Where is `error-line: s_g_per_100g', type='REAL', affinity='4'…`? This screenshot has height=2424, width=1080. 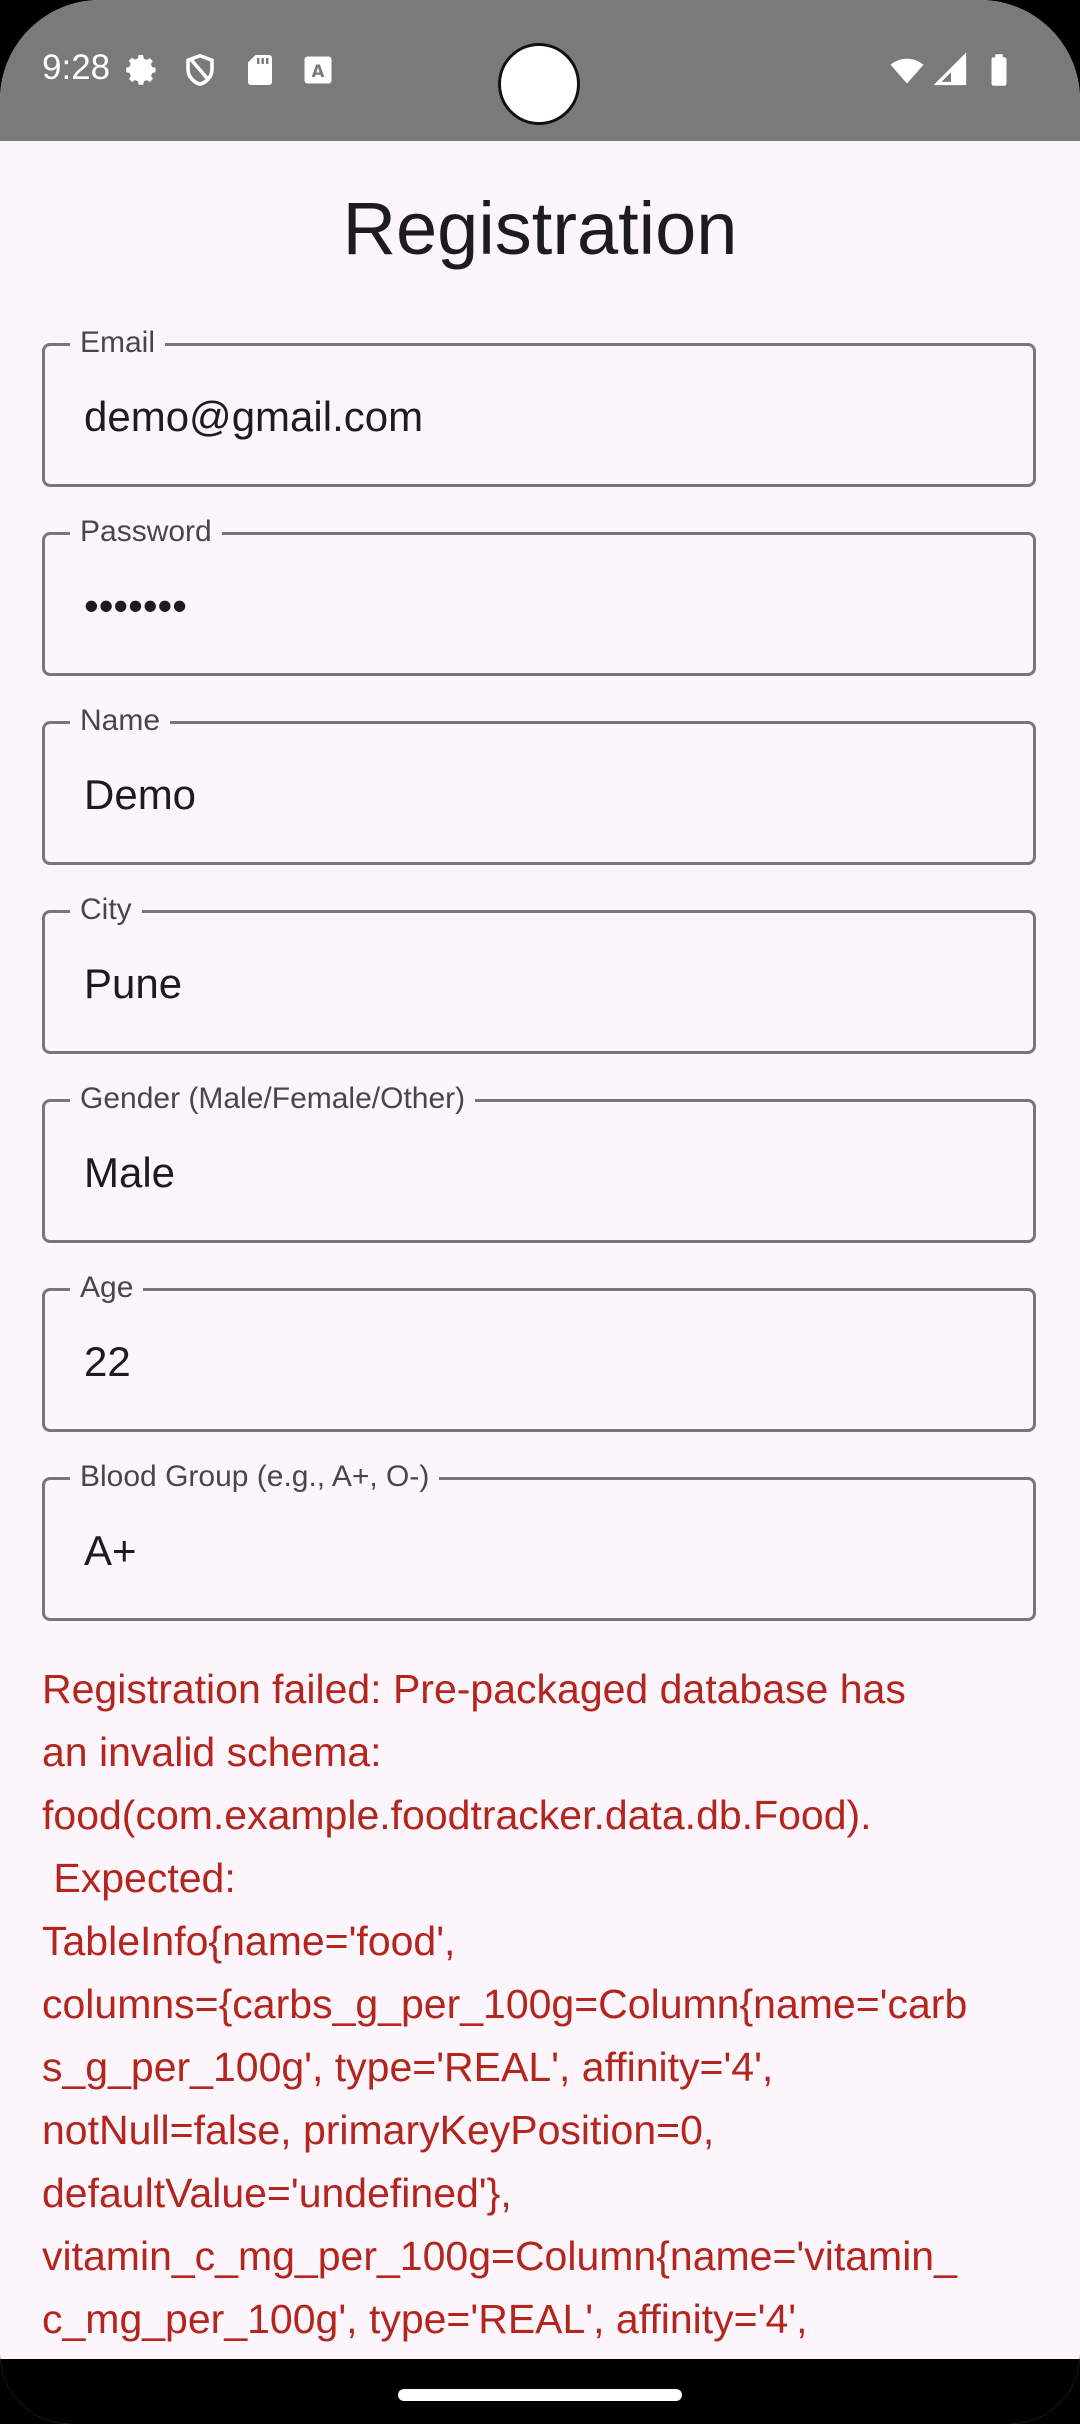
error-line: s_g_per_100g', type='REAL', affinity='4'… is located at coordinates (408, 2067).